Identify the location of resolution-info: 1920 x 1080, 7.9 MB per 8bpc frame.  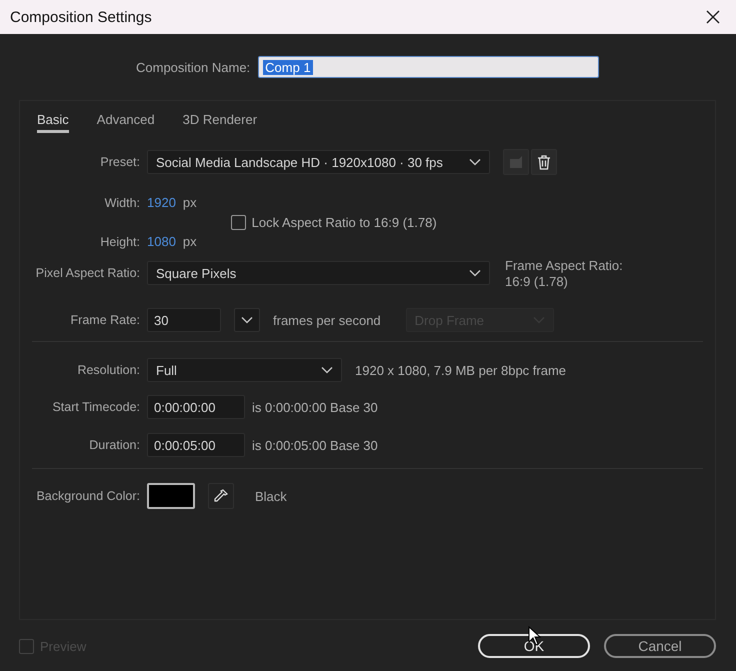
(460, 370).